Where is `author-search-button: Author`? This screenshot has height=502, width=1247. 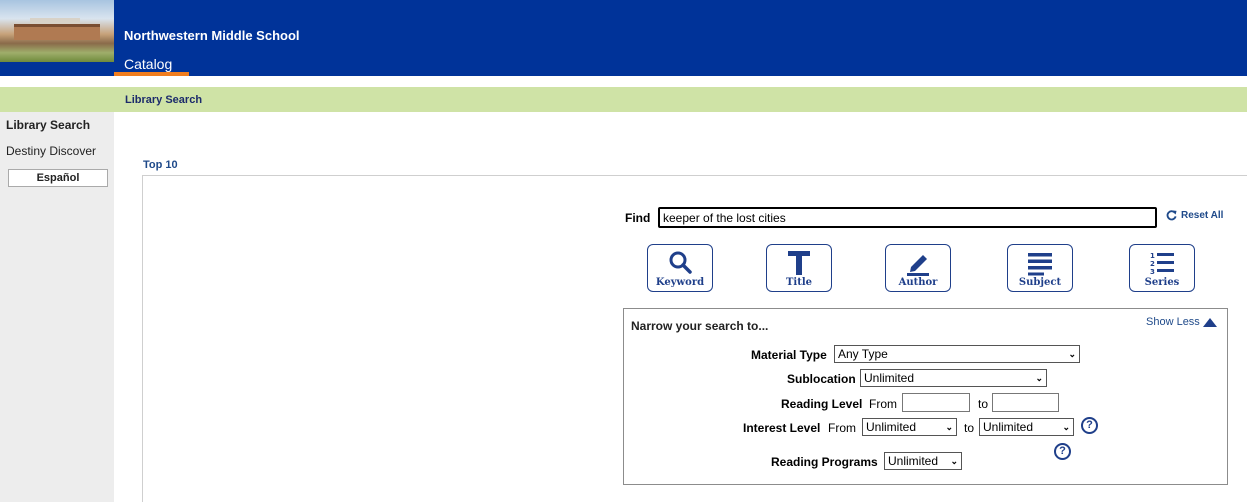 author-search-button: Author is located at coordinates (918, 268).